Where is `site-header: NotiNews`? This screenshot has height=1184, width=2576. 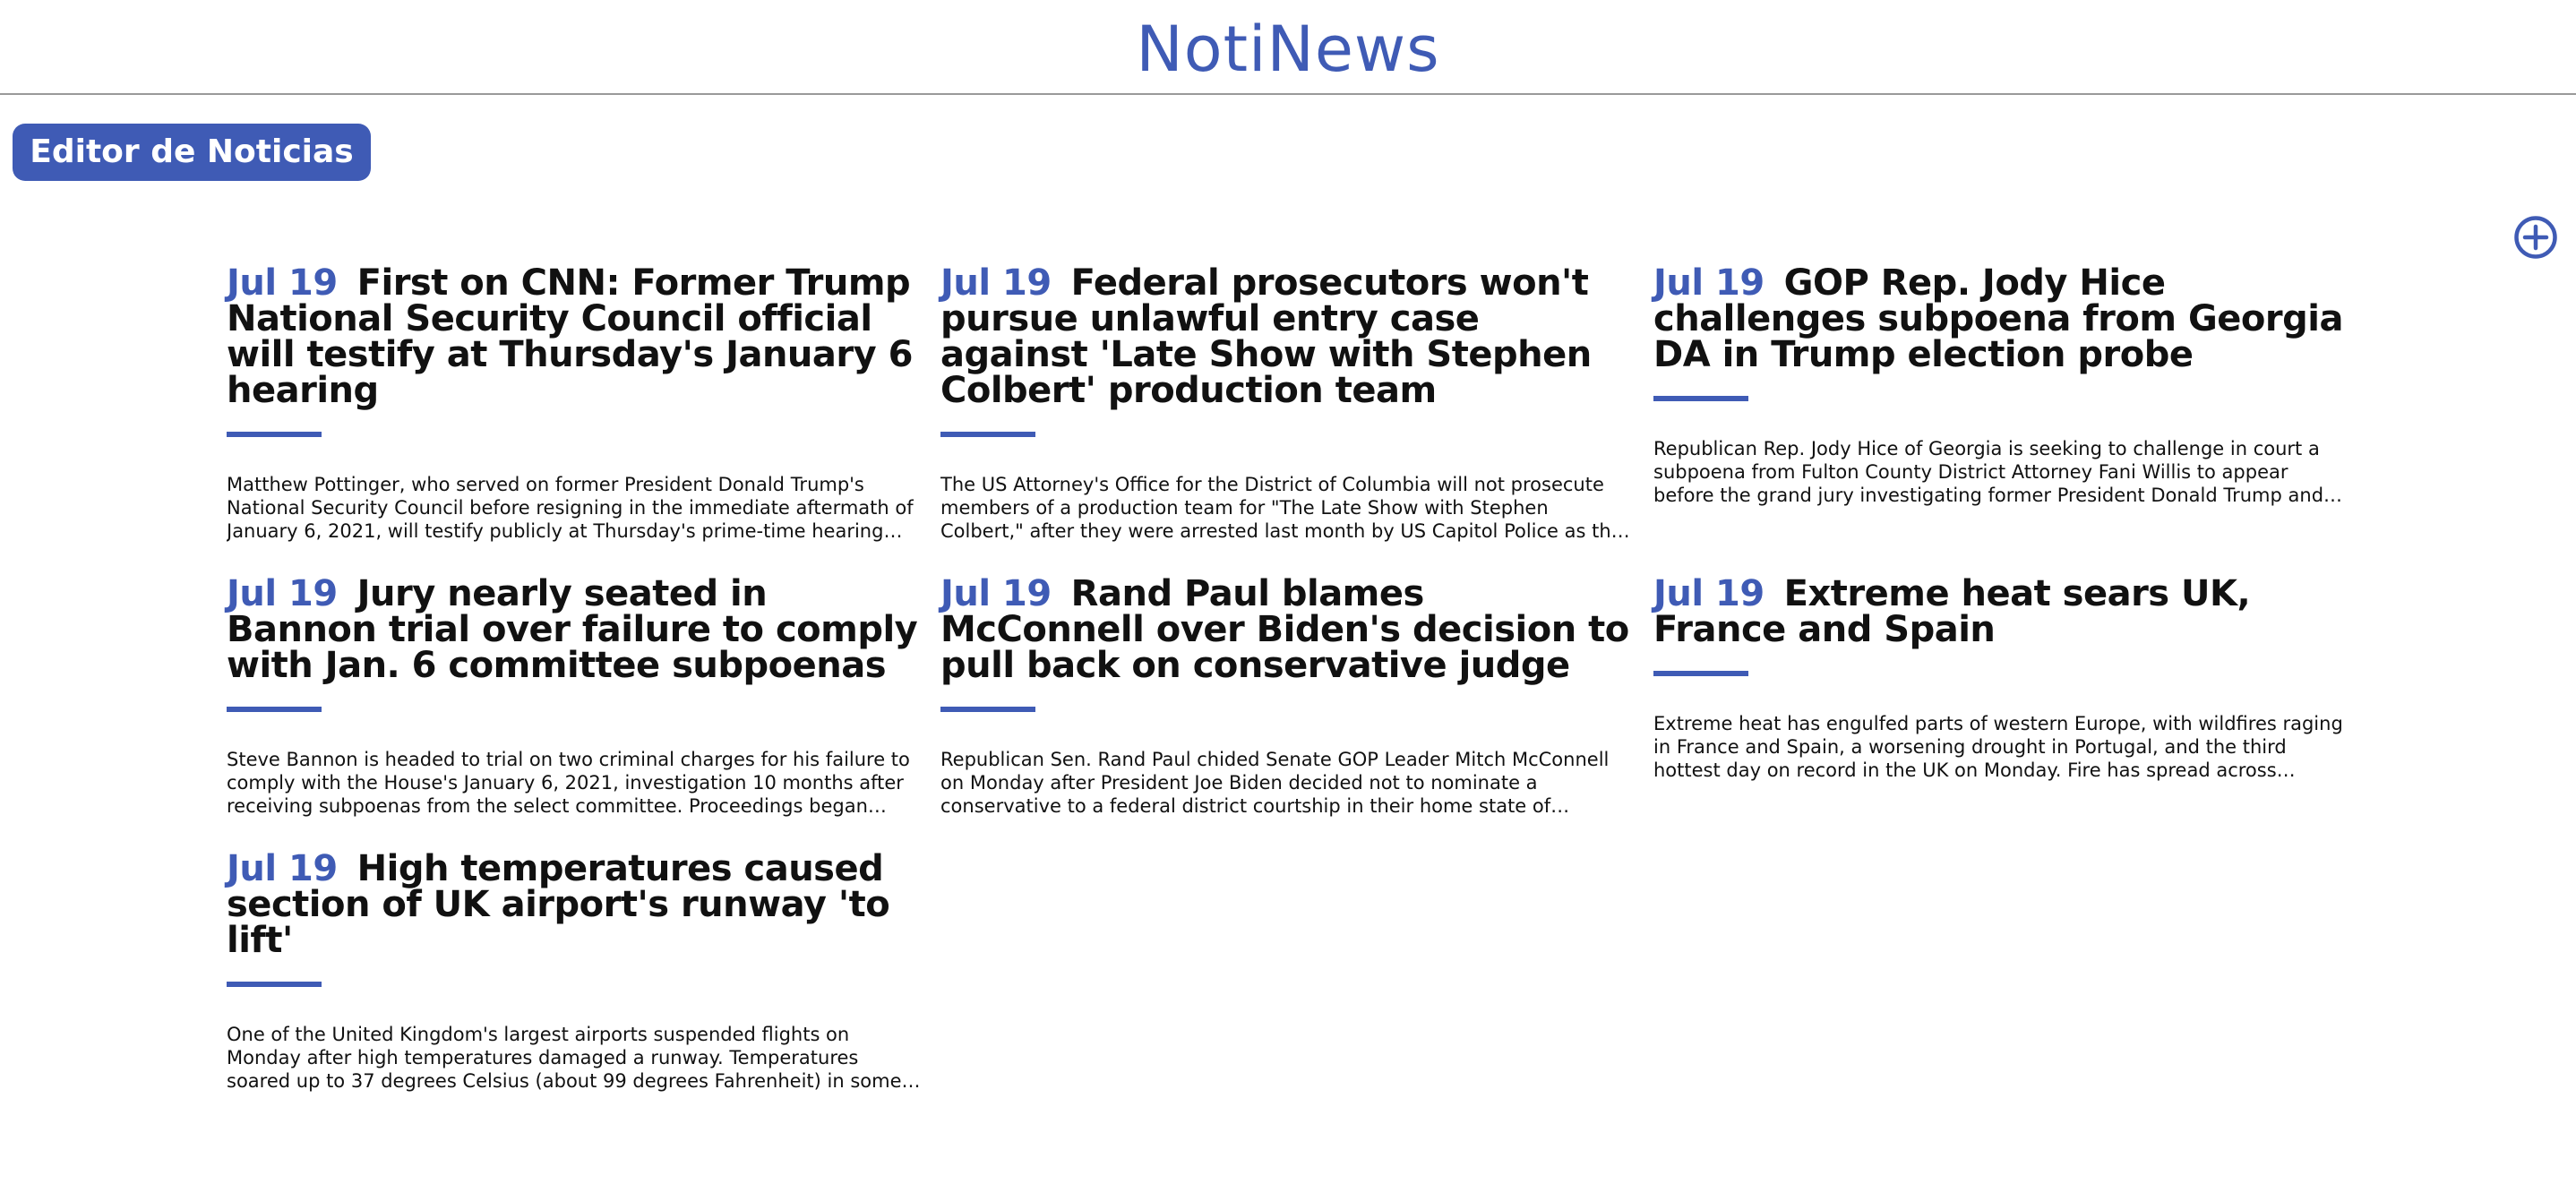
site-header: NotiNews is located at coordinates (1288, 47).